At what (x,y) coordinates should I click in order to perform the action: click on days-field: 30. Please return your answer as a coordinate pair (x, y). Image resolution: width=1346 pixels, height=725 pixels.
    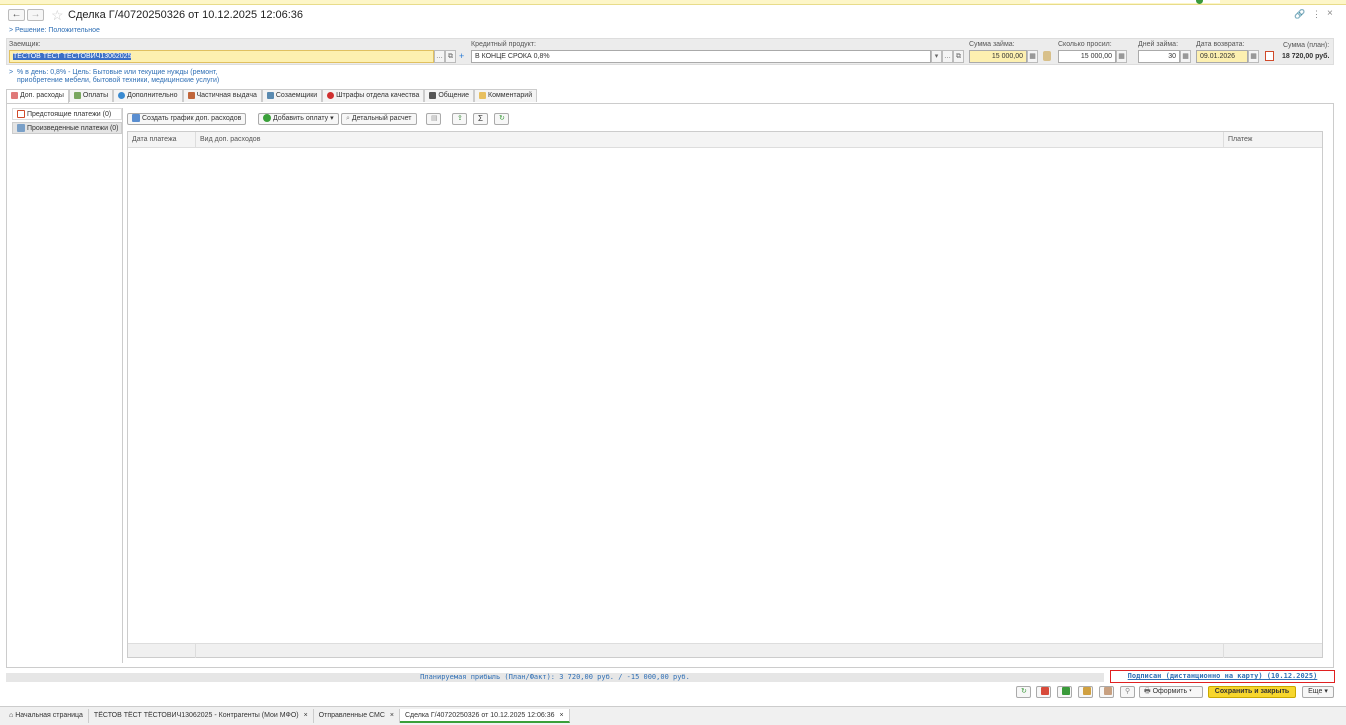
    Looking at the image, I should click on (1159, 56).